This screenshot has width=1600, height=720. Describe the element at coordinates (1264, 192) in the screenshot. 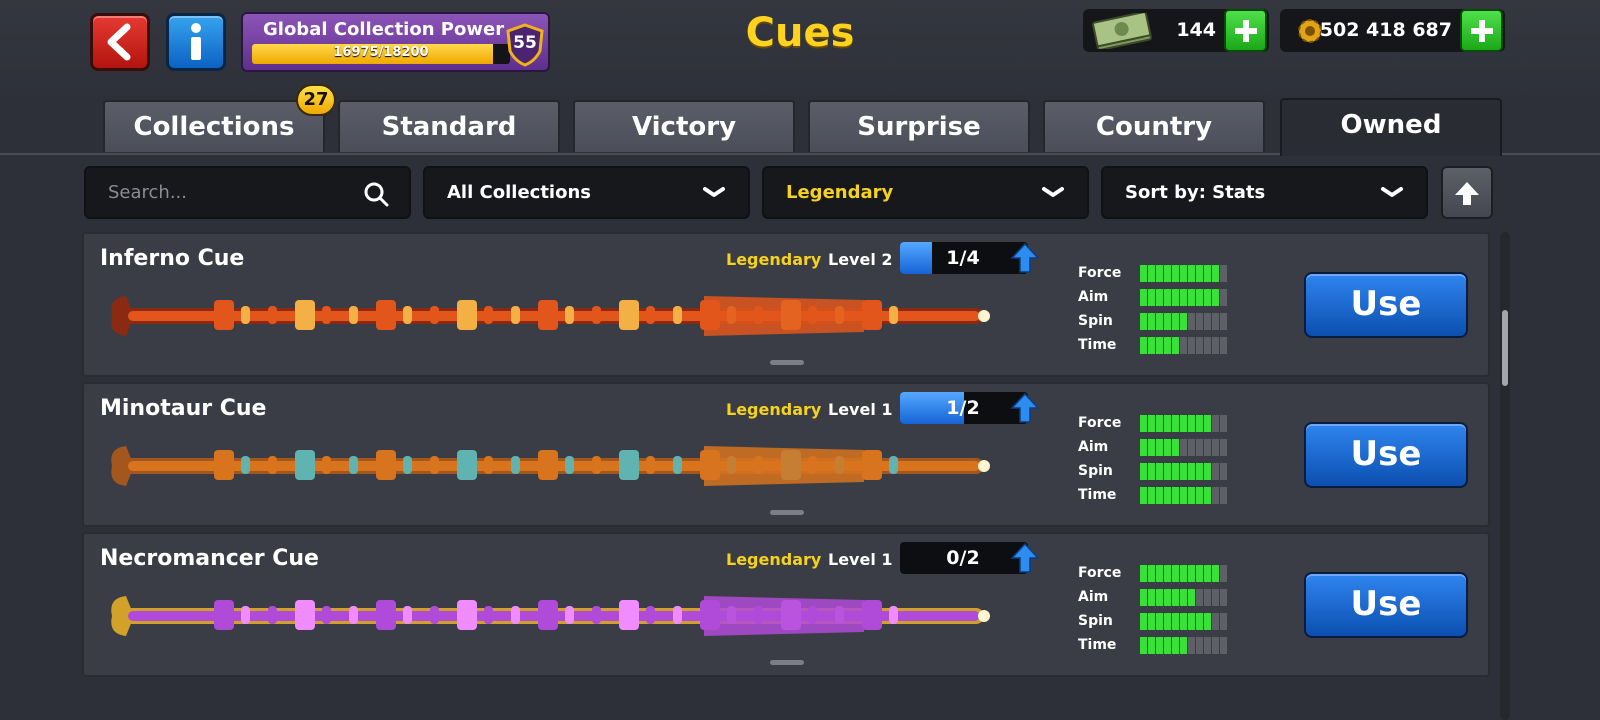

I see `sort-dropdown: Sort by: Stats` at that location.